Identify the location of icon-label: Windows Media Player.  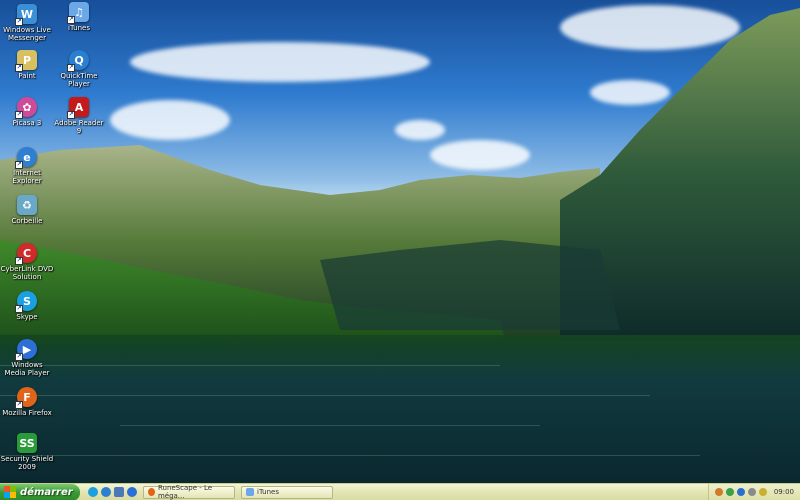
(27, 369).